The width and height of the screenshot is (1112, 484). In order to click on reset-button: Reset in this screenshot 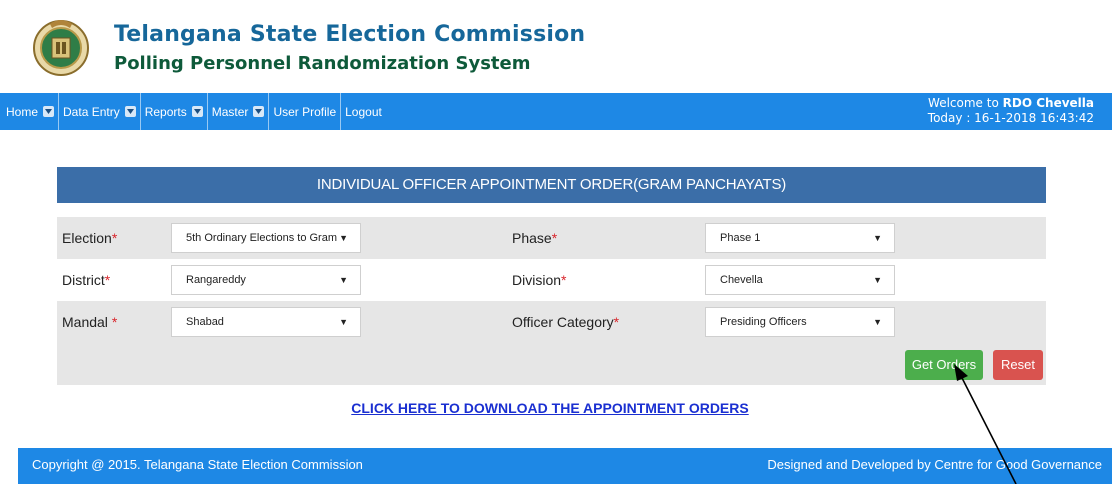, I will do `click(1018, 365)`.